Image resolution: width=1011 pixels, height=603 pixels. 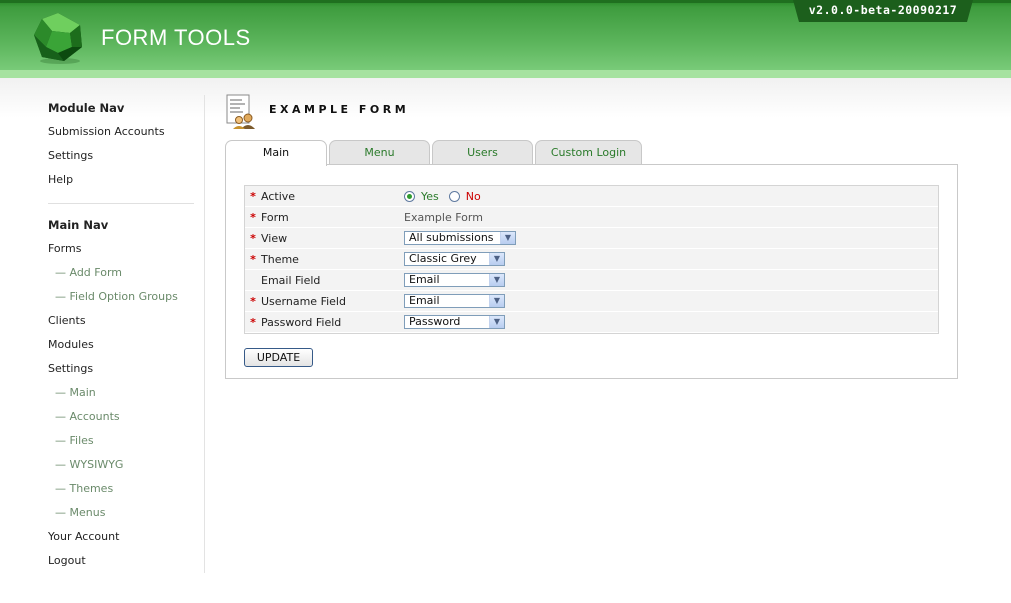 I want to click on form-name-value: Example Form, so click(x=671, y=217).